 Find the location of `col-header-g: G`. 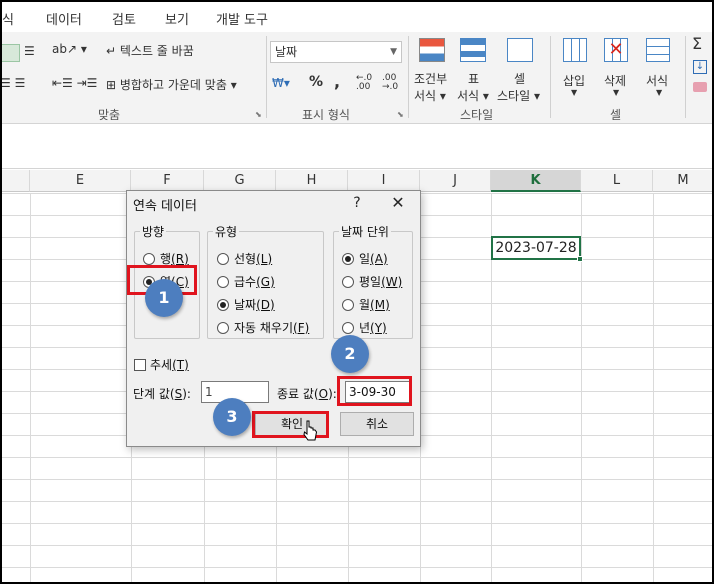

col-header-g: G is located at coordinates (240, 181).